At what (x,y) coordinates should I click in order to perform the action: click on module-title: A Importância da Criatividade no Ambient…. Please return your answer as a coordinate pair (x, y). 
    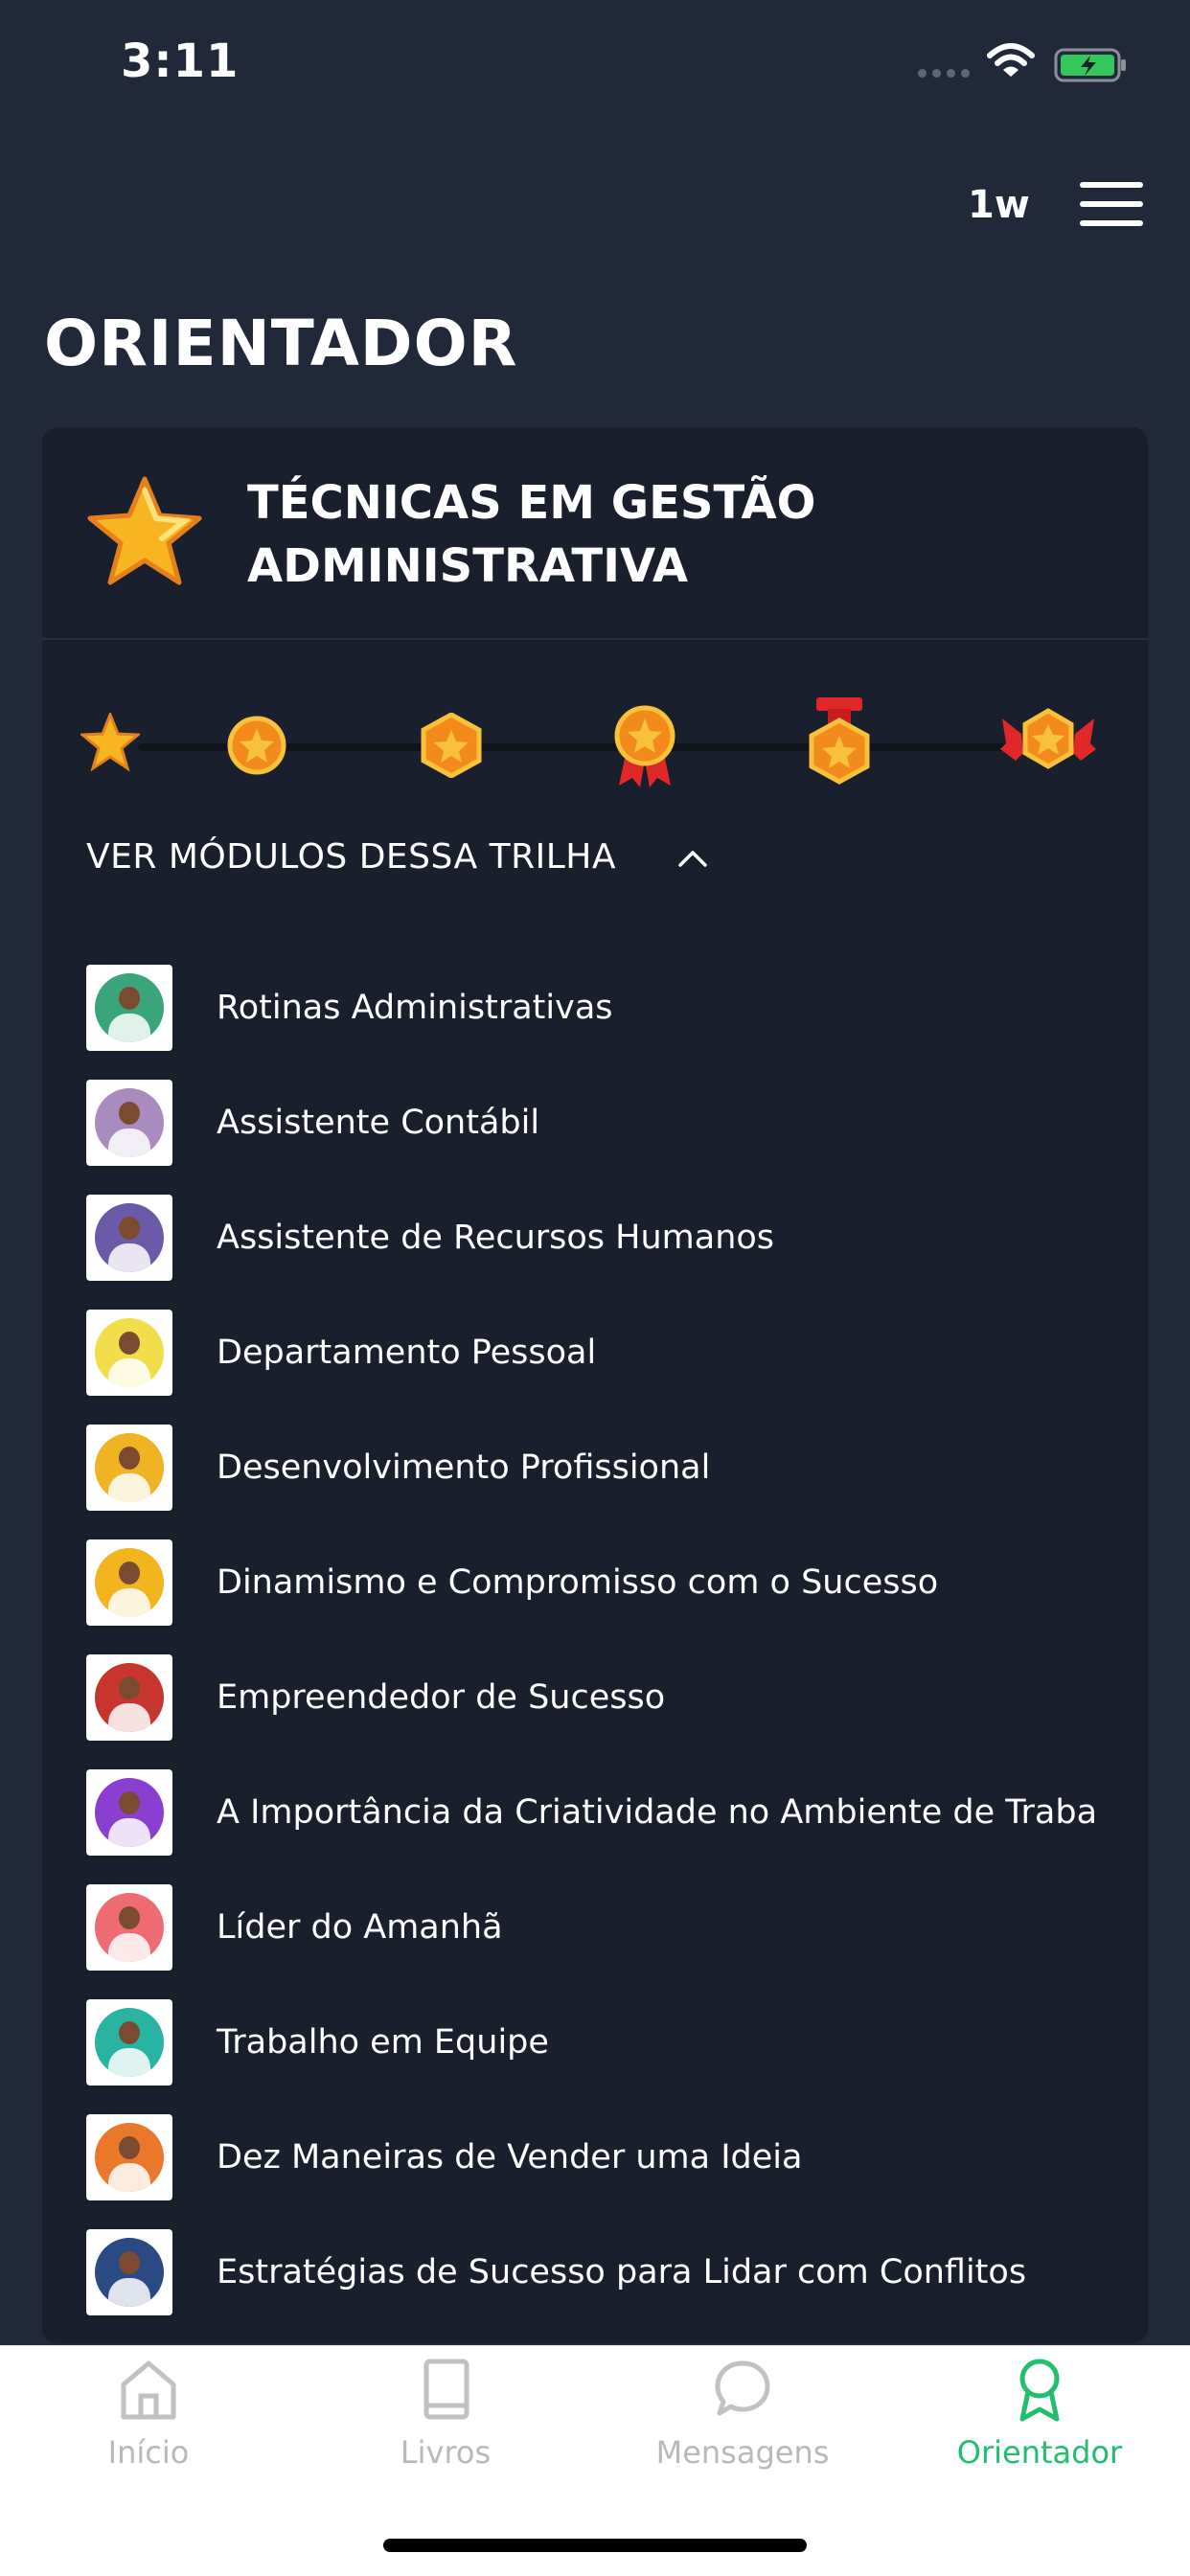
    Looking at the image, I should click on (657, 1813).